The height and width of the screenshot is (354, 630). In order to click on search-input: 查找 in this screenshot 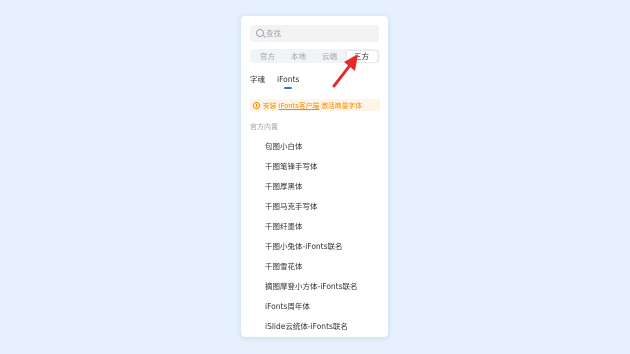, I will do `click(314, 33)`.